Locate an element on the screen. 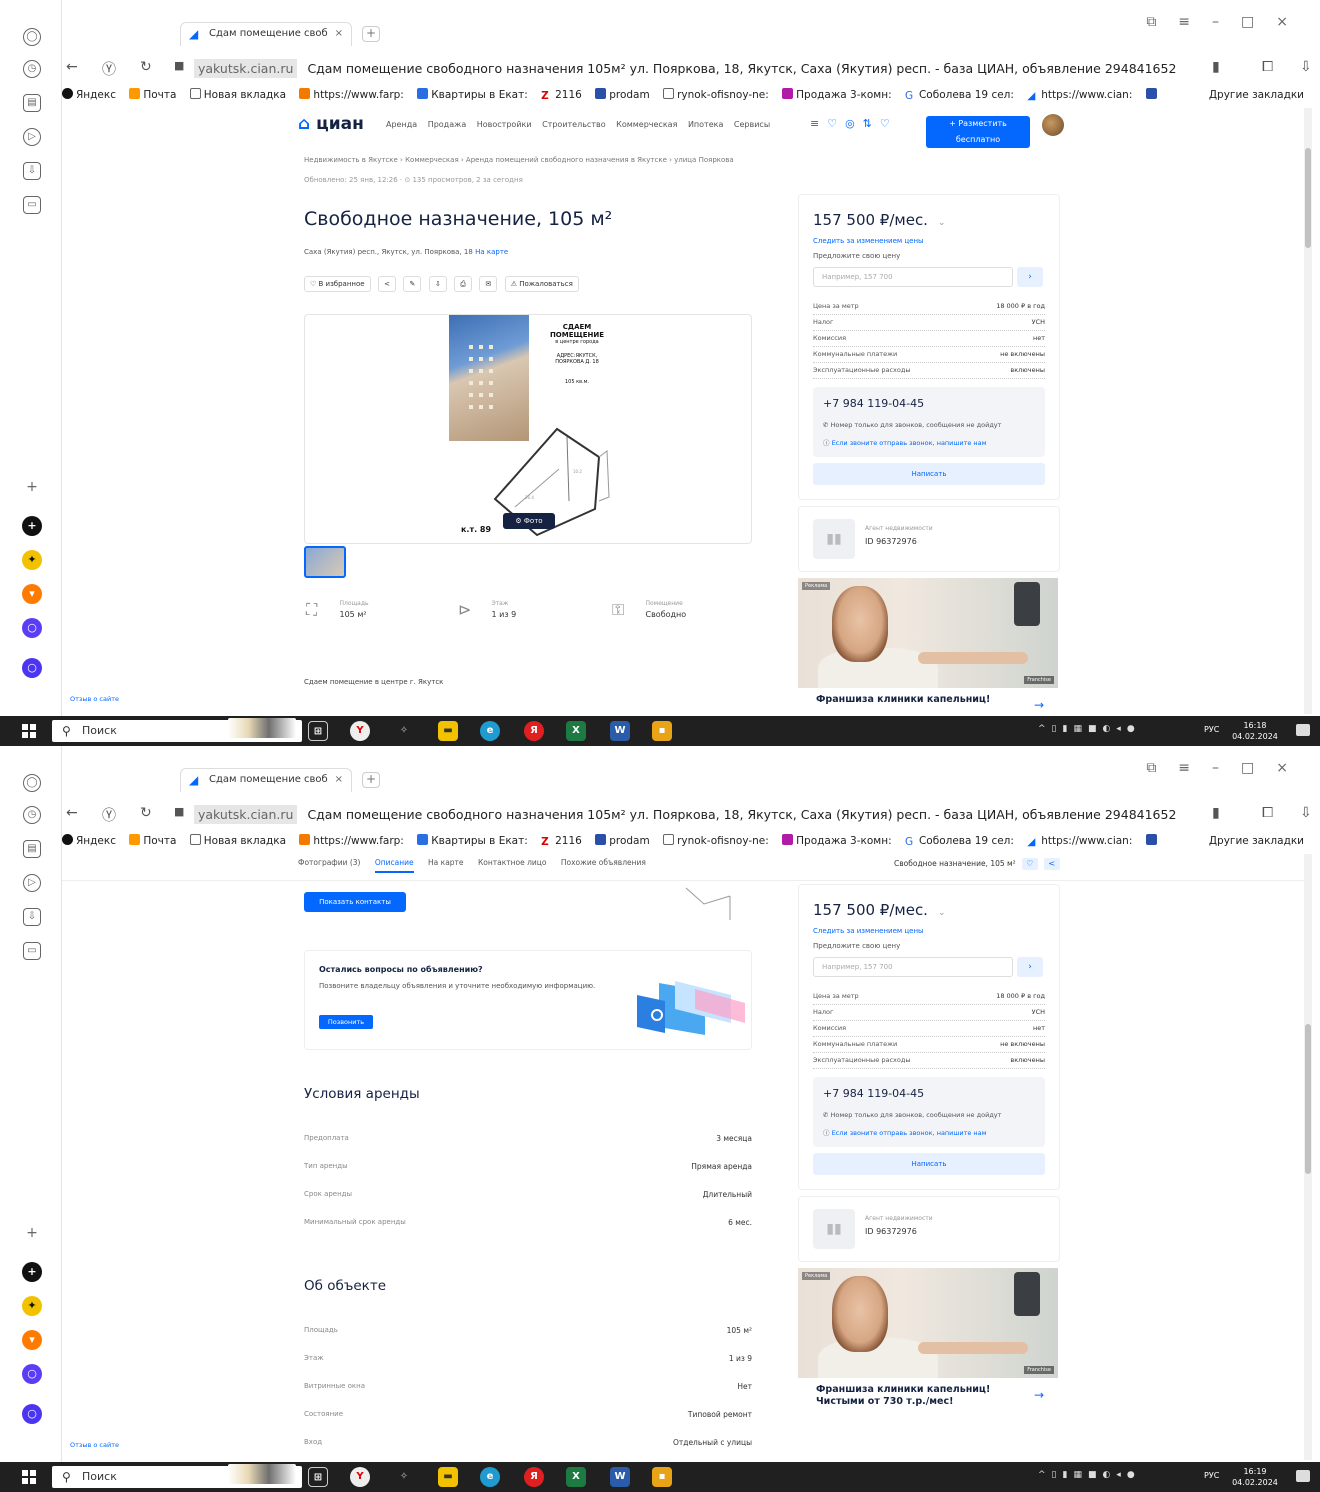  back-icon: ← is located at coordinates (72, 813).